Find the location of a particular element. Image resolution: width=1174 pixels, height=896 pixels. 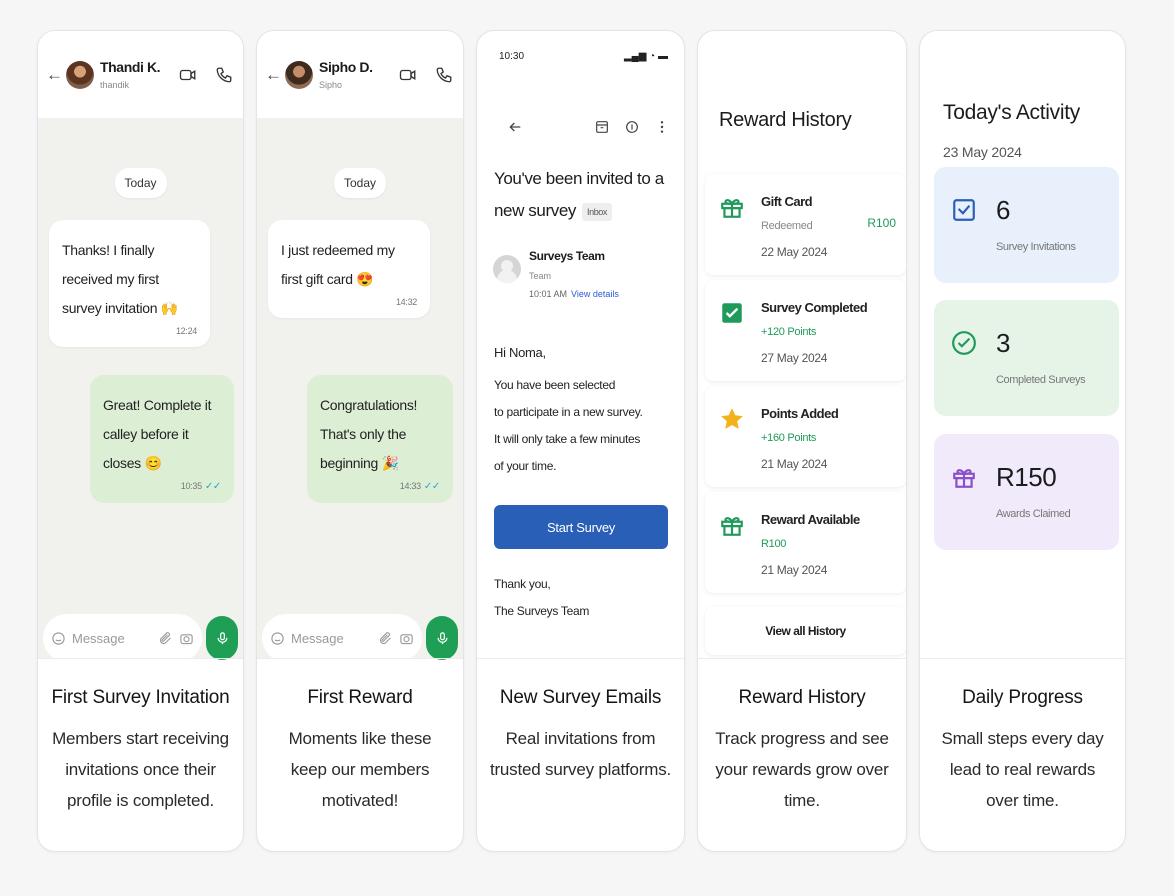

stat-card-awards-claimed: R150 Awards Claimed is located at coordinates (1026, 492).